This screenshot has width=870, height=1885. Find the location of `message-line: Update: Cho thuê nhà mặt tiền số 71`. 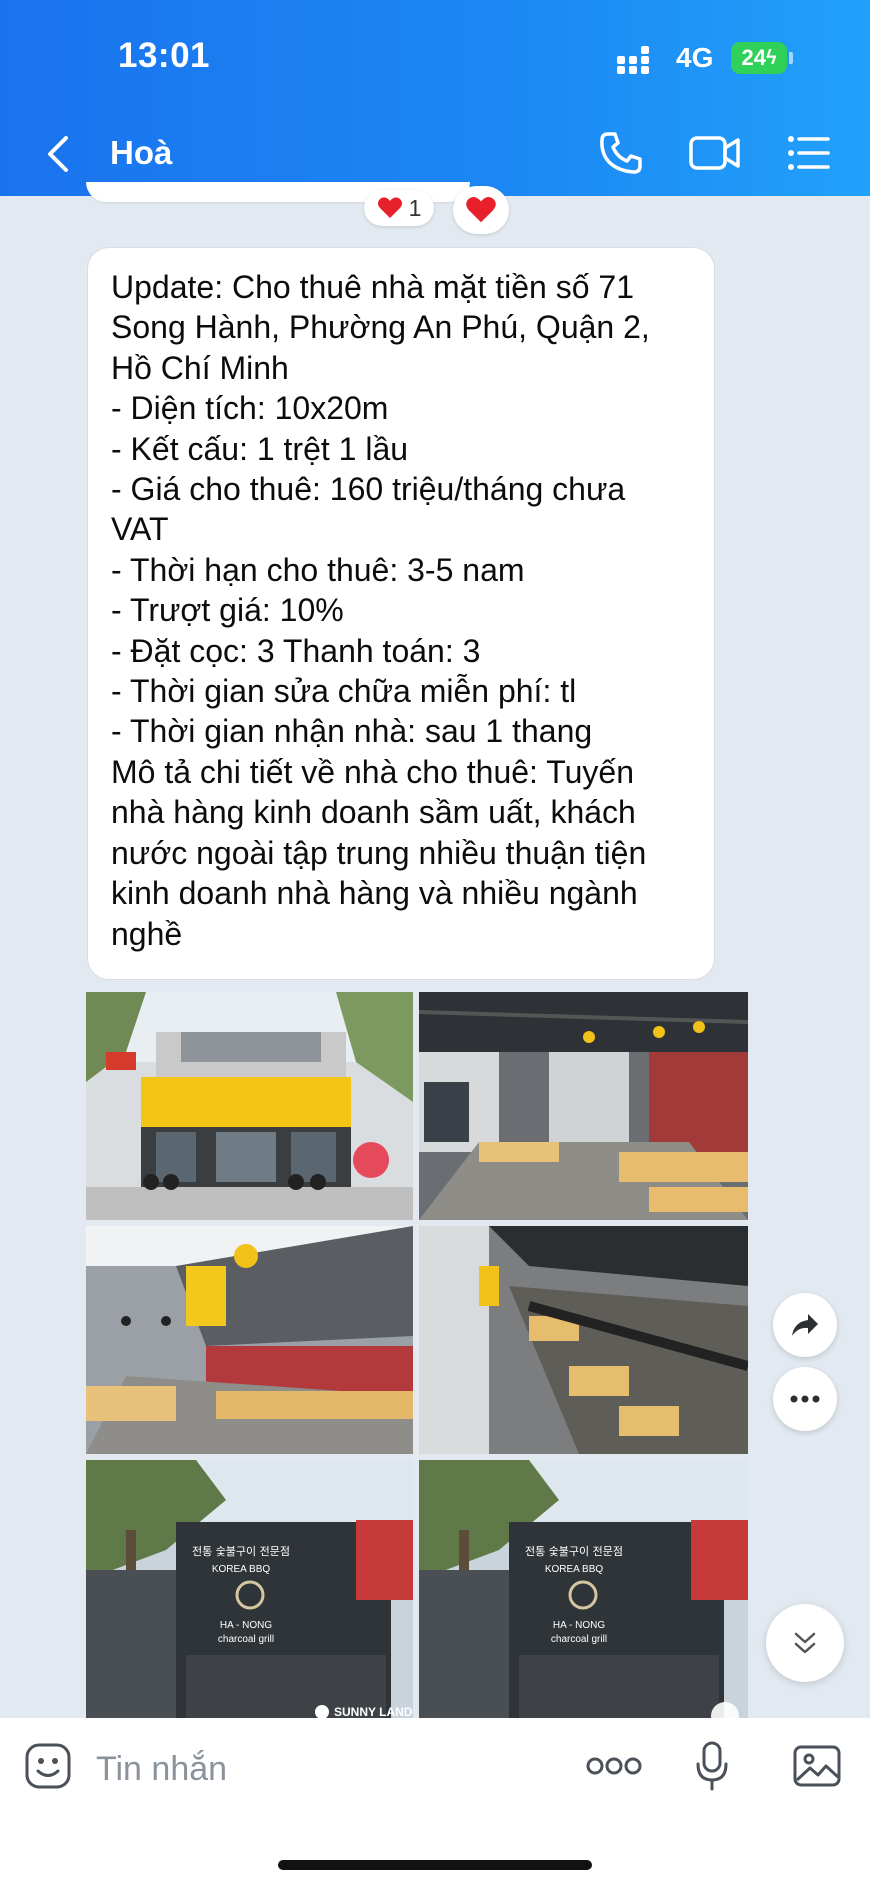

message-line: Update: Cho thuê nhà mặt tiền số 71 is located at coordinates (373, 287).